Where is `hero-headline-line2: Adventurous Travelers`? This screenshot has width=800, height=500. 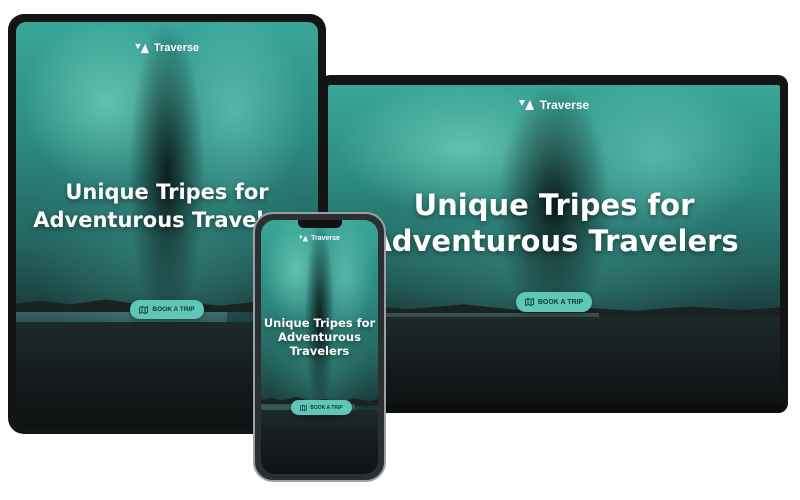 hero-headline-line2: Adventurous Travelers is located at coordinates (554, 241).